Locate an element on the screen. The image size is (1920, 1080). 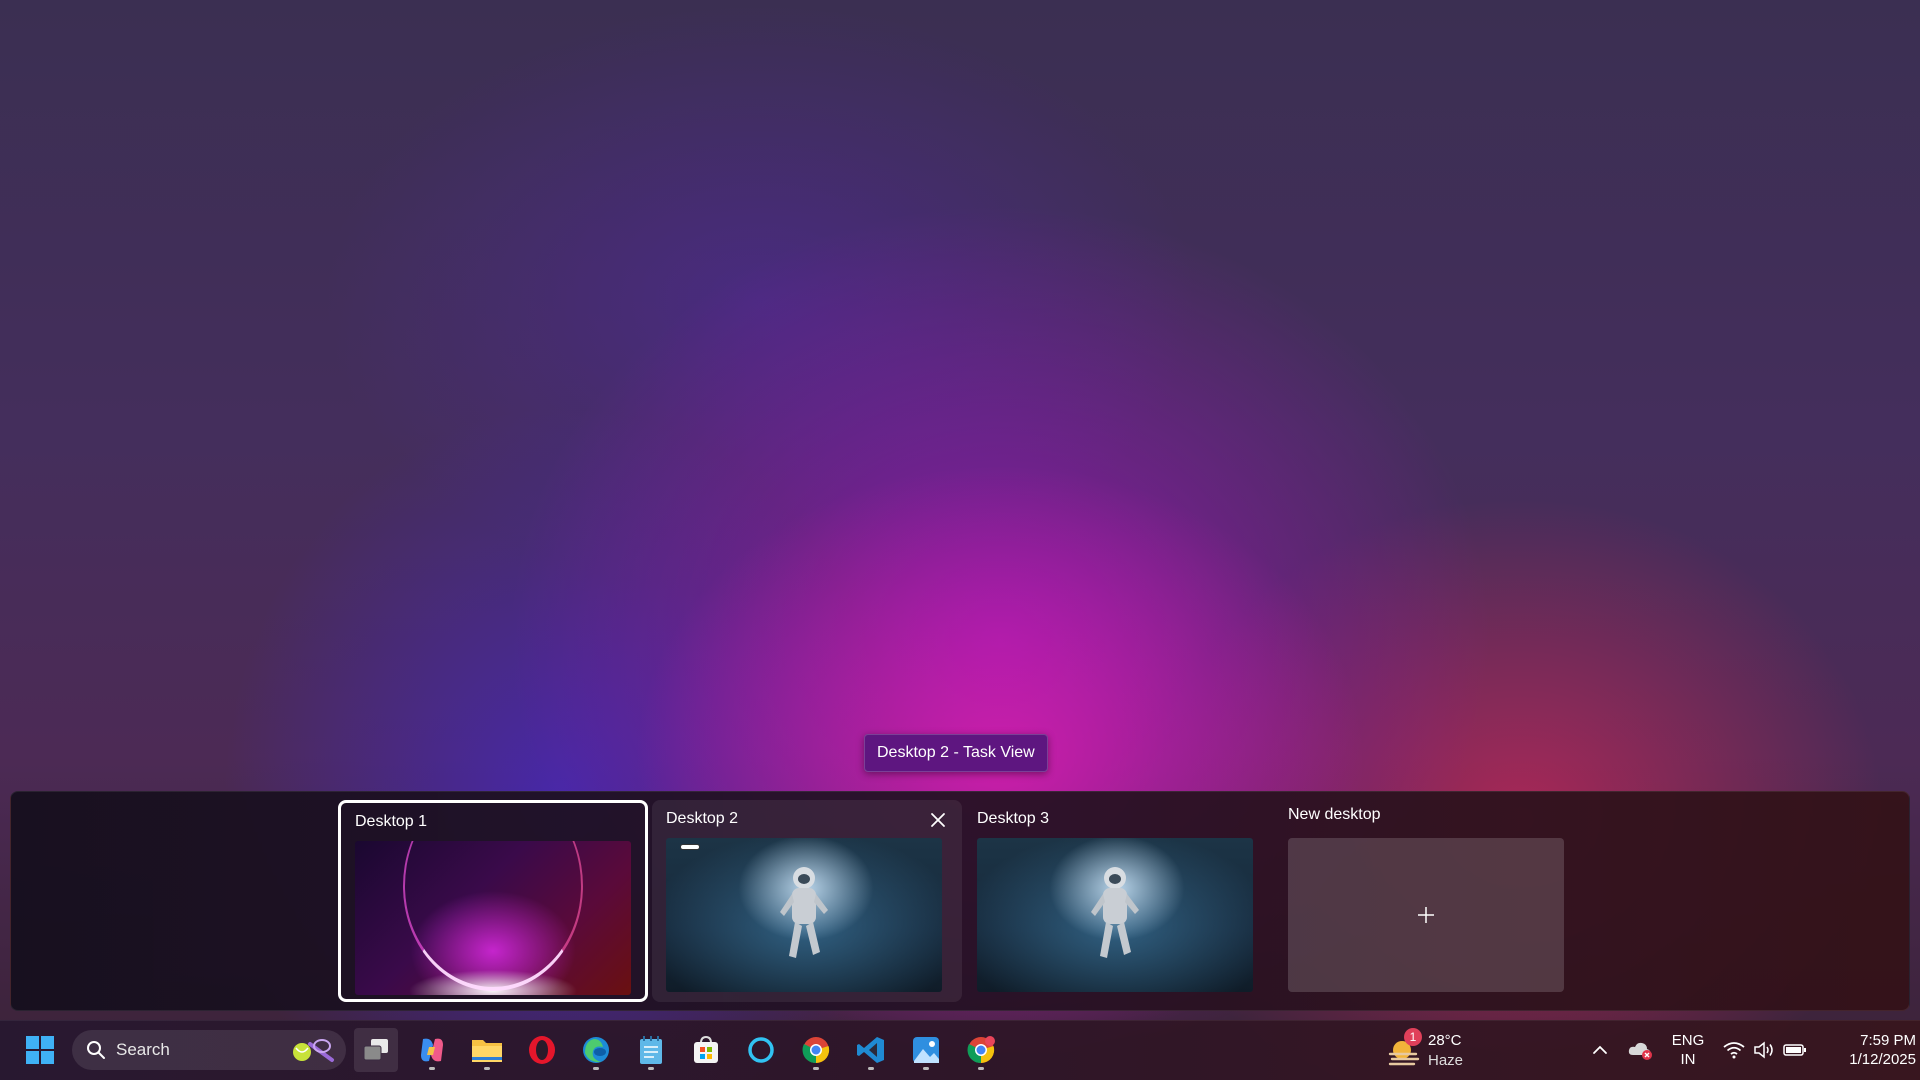
clock-time: 7:59 PM is located at coordinates (1888, 1040).